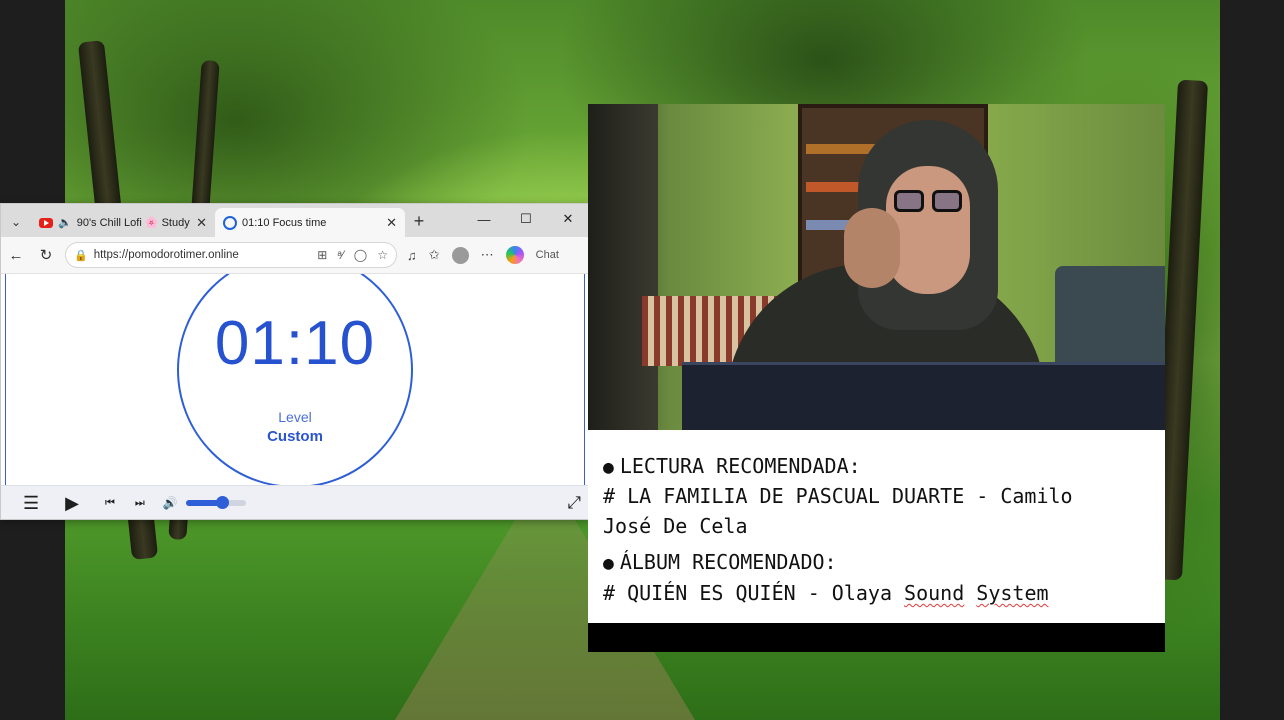 This screenshot has height=720, width=1284. Describe the element at coordinates (838, 496) in the screenshot. I see `lectura-line-1: # LA FAMILIA DE PASCUAL DUARTE - Camilo` at that location.